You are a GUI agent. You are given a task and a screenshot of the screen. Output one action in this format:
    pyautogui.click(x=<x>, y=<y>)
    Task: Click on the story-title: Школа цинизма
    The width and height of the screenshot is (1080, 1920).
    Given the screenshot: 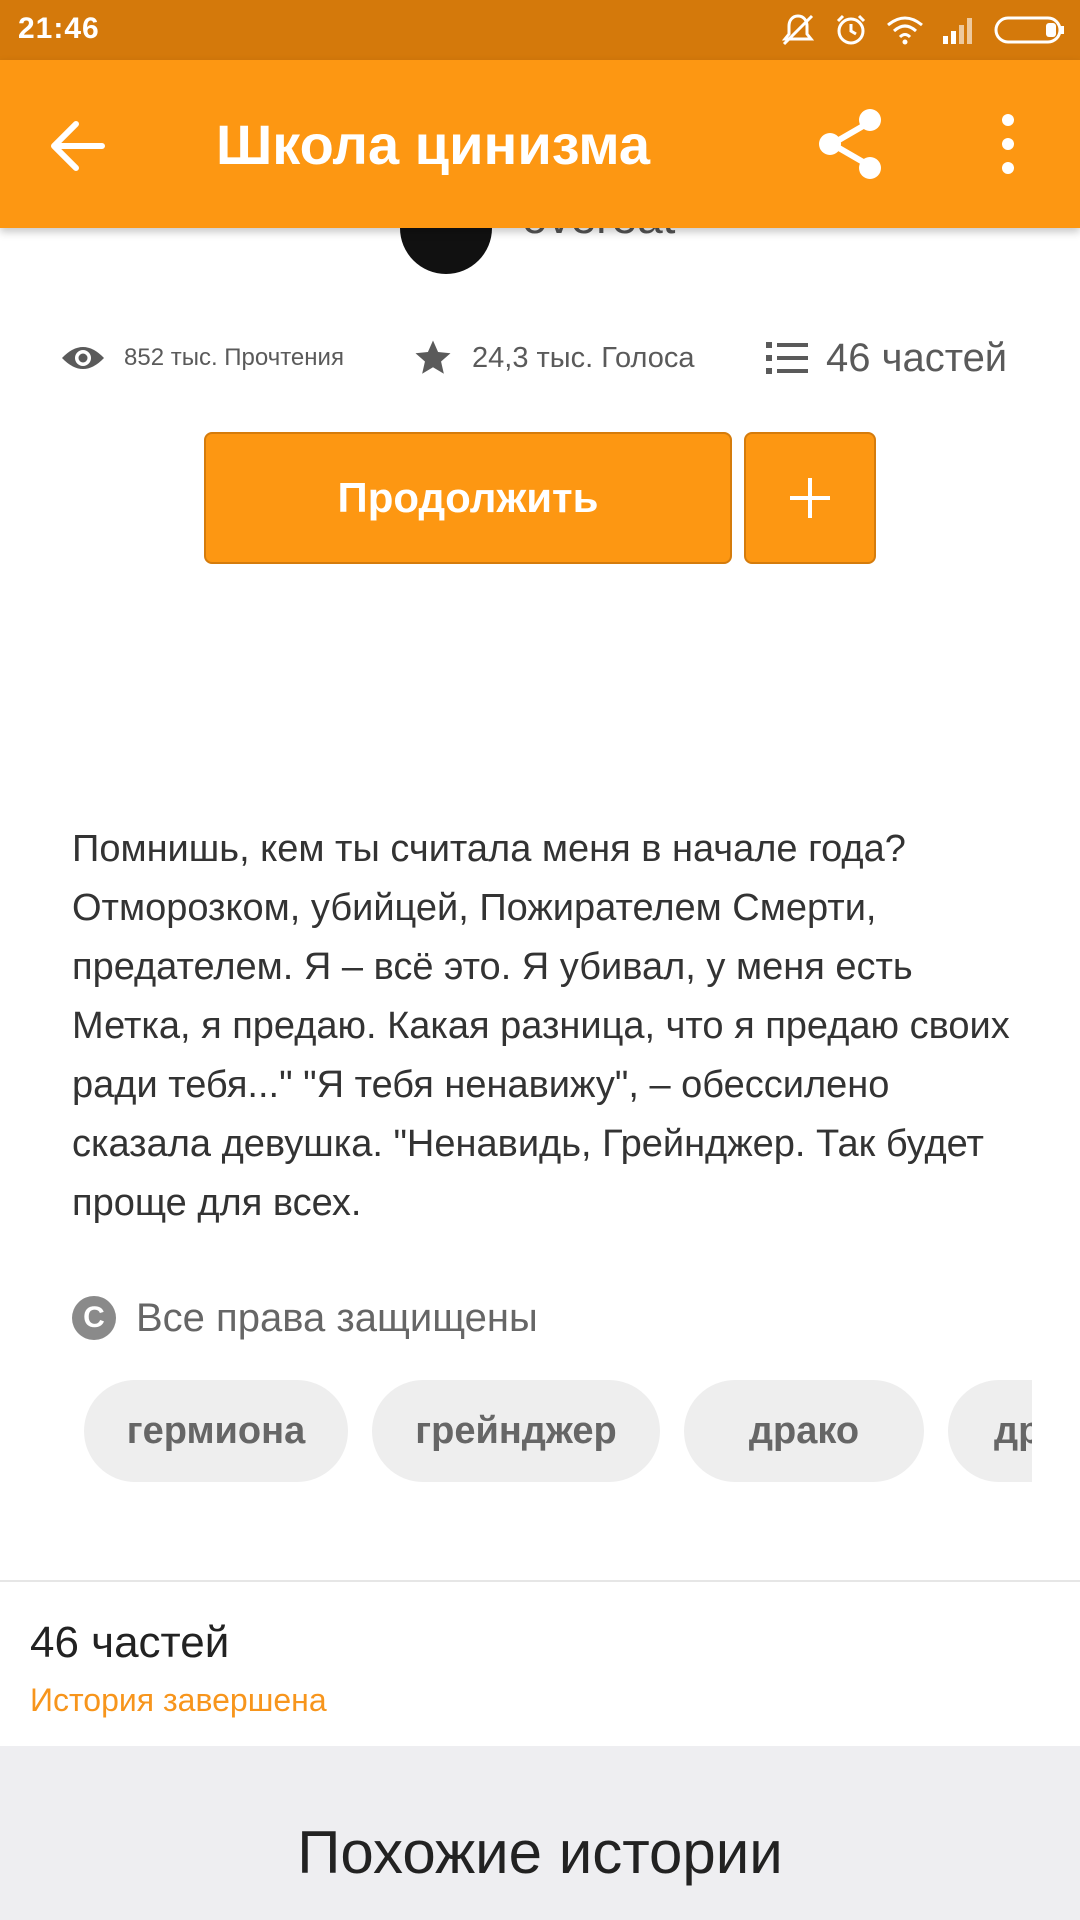 What is the action you would take?
    pyautogui.click(x=433, y=144)
    